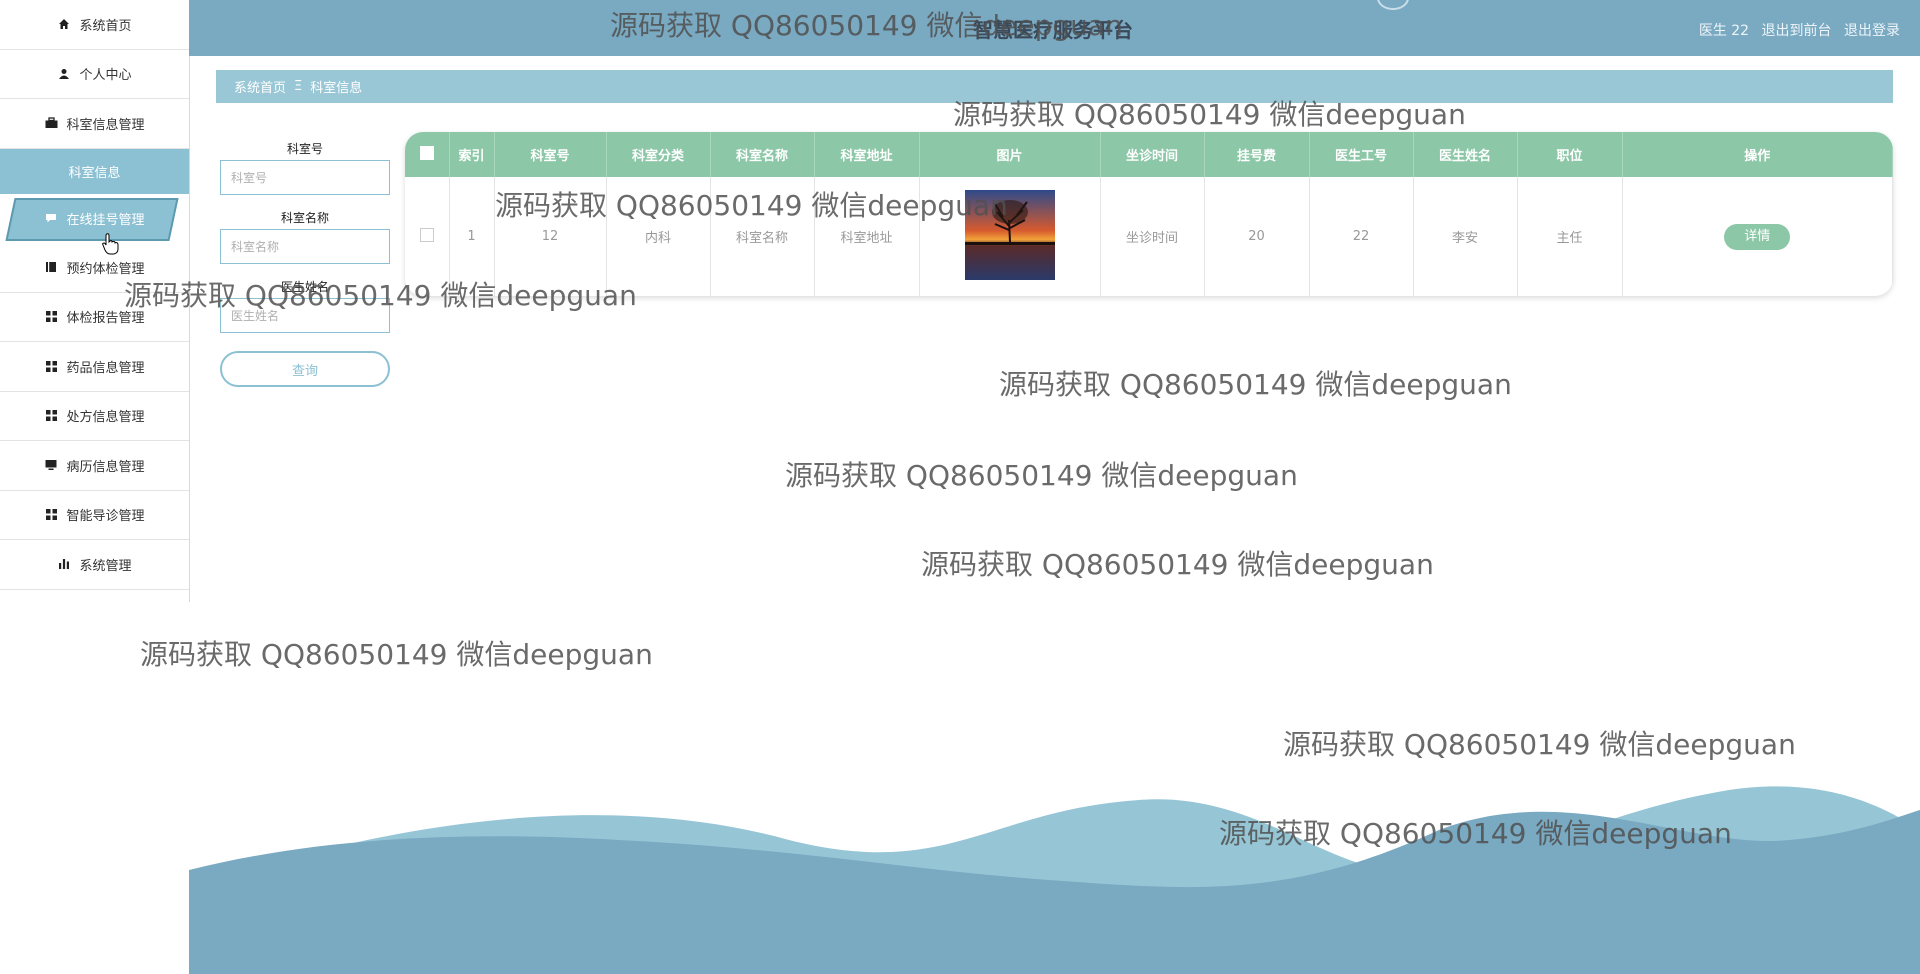 Image resolution: width=1920 pixels, height=974 pixels. Describe the element at coordinates (304, 149) in the screenshot. I see `dept-no-label: 科室号` at that location.